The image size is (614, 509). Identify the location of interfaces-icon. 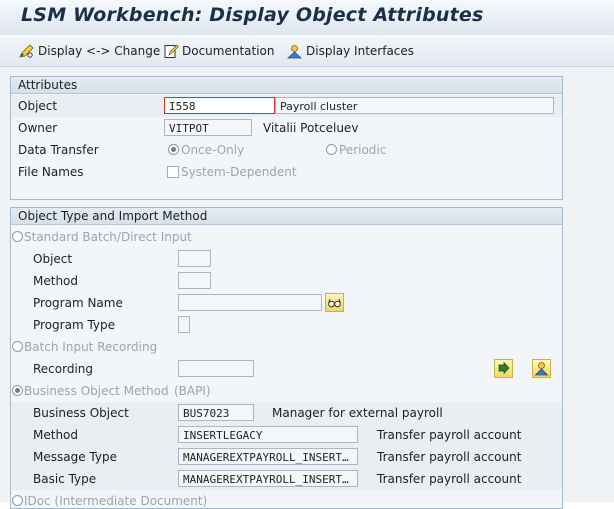
(294, 51).